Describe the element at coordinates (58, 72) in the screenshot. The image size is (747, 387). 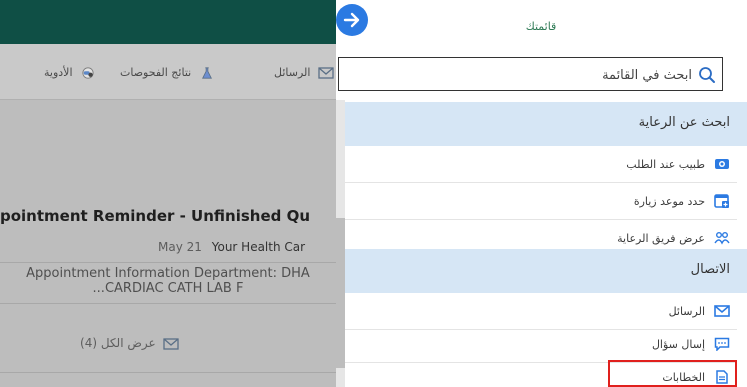
I see `nav-medications-label: الأدوية` at that location.